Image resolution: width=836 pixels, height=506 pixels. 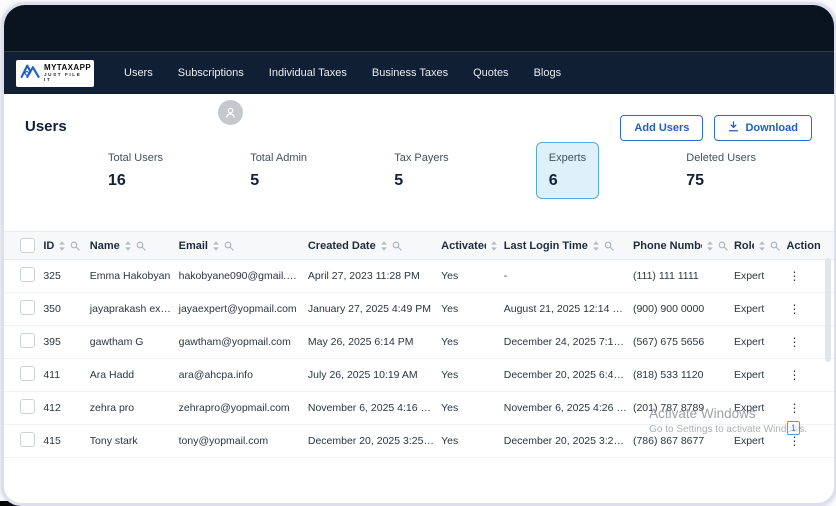 I want to click on stat-label: Tax Payers, so click(x=421, y=158).